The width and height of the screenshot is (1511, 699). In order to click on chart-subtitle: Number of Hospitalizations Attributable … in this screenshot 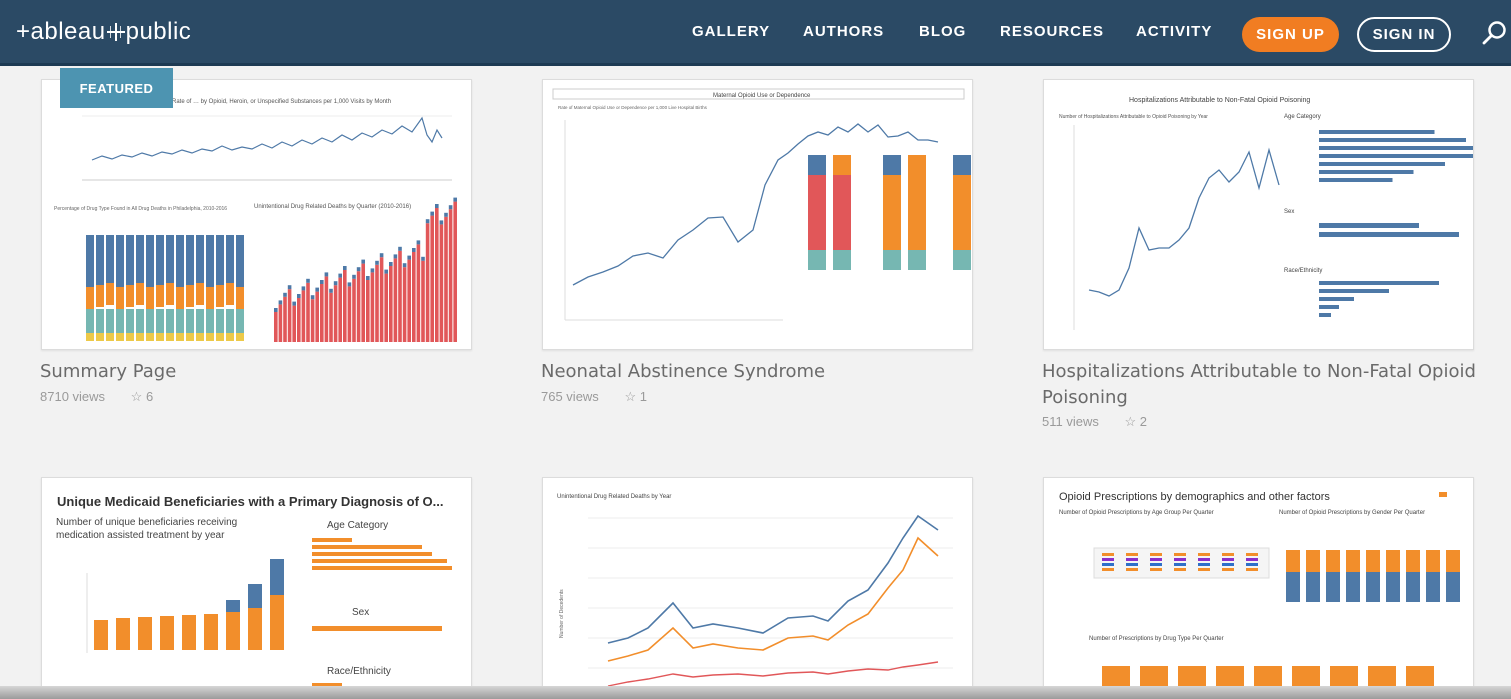, I will do `click(1133, 117)`.